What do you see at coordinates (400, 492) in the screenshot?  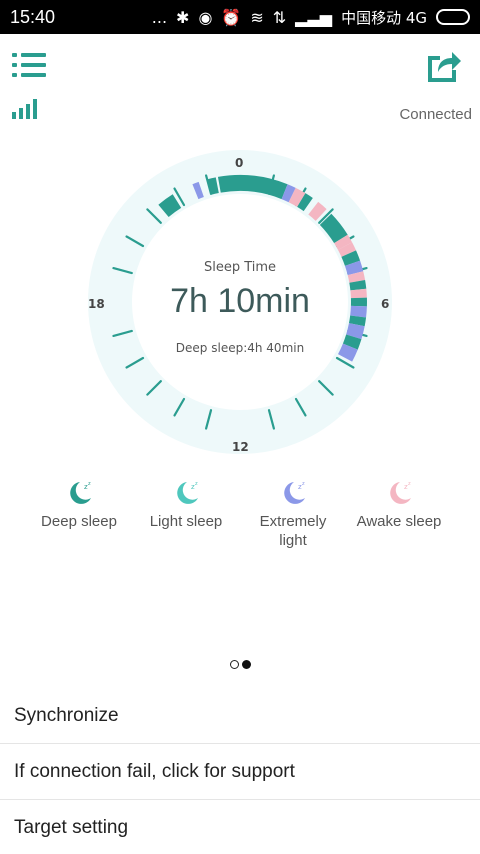 I see `awake-sleep-moon-icon: z z` at bounding box center [400, 492].